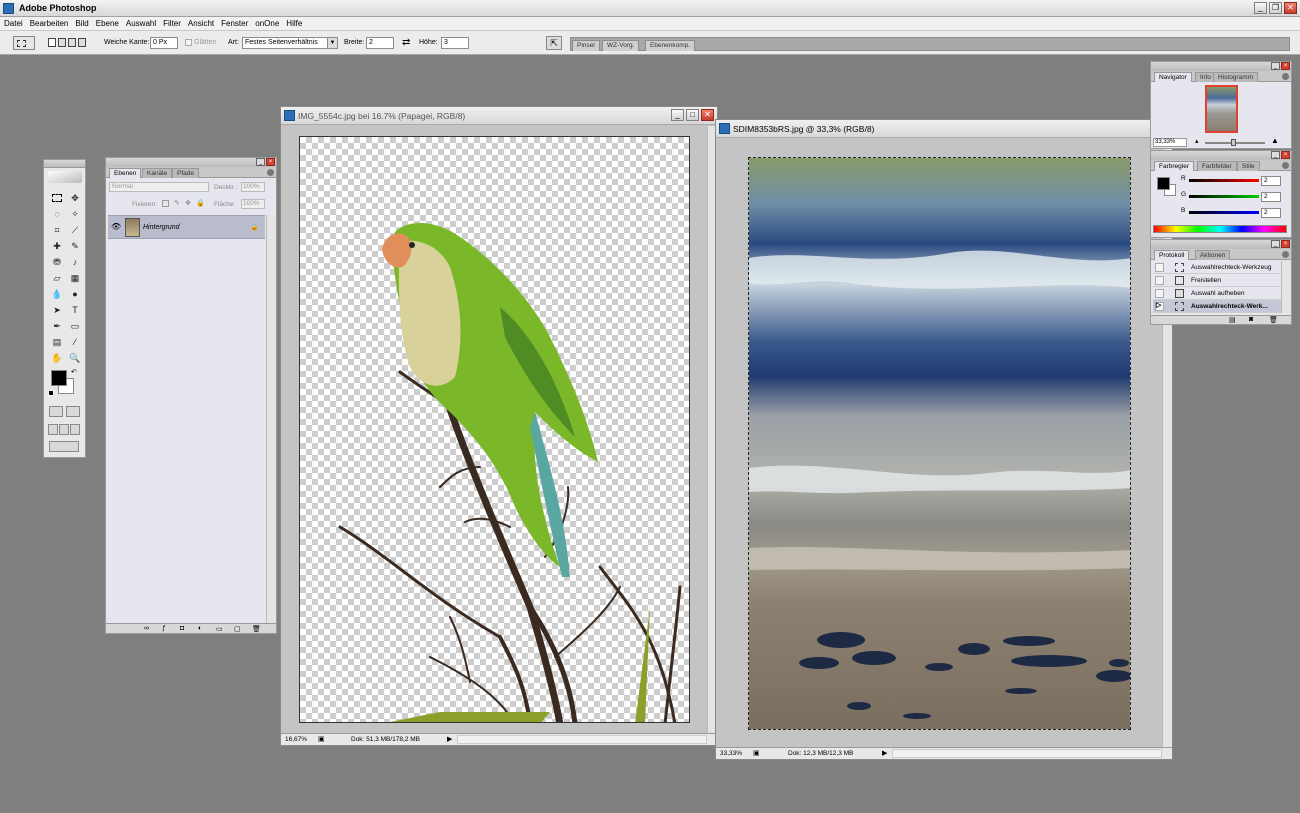 The width and height of the screenshot is (1300, 813). I want to click on eye-icon: 👁, so click(116, 226).